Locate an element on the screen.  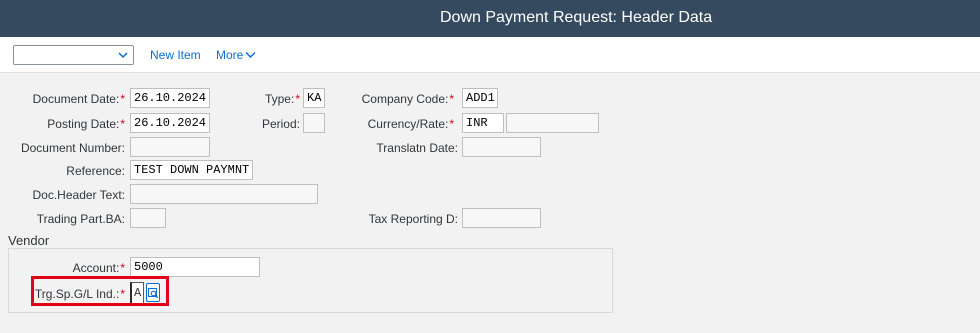
tax-reporting-d-label: Tax Reporting D: is located at coordinates (413, 219).